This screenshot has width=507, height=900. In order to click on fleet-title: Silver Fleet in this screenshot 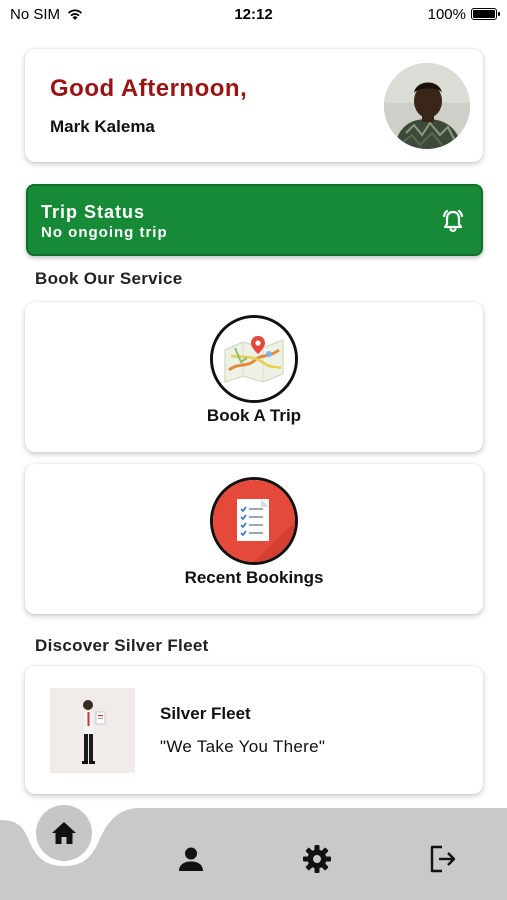, I will do `click(205, 713)`.